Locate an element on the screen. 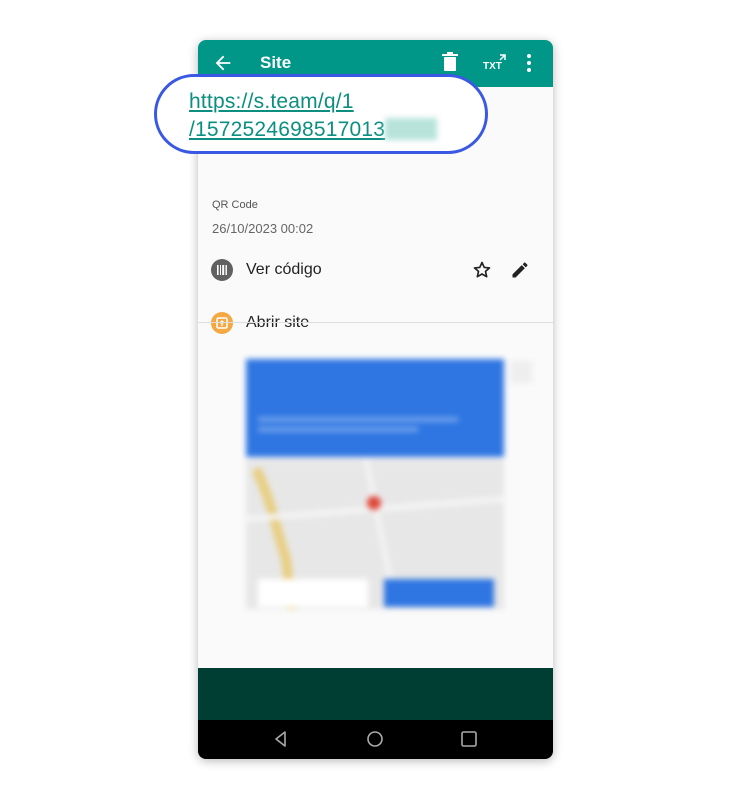 The image size is (750, 800). system-nav-bar is located at coordinates (375, 739).